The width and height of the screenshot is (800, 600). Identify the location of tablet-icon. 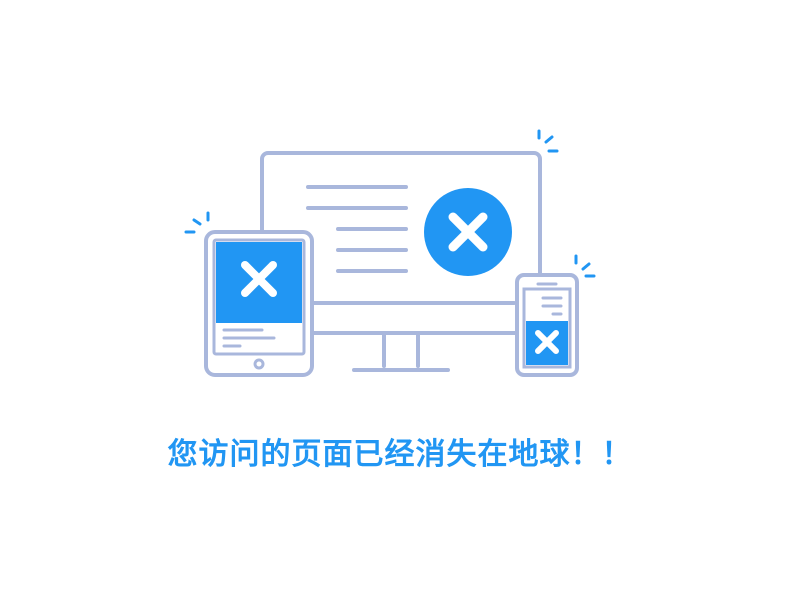
(259, 303).